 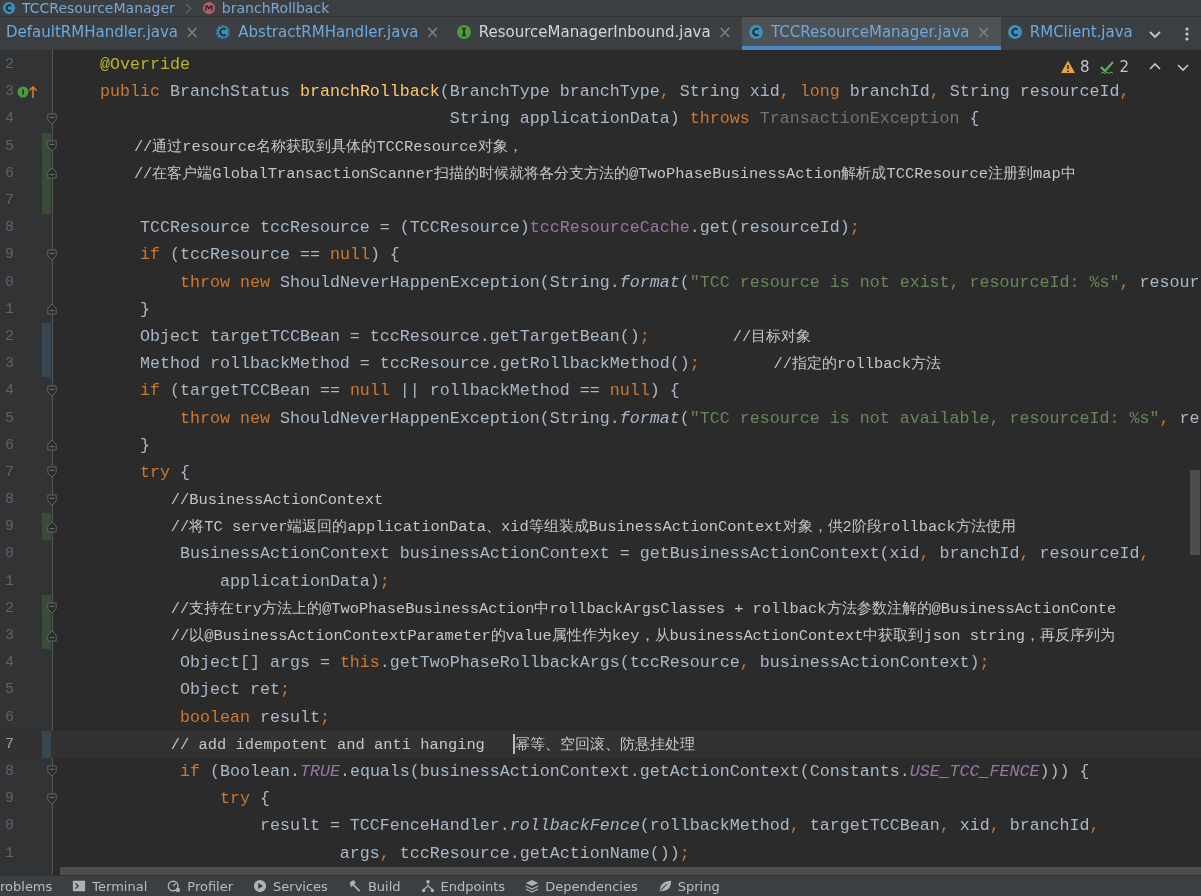 What do you see at coordinates (595, 33) in the screenshot?
I see `file-tab: ResourceManagerInbound.java ×` at bounding box center [595, 33].